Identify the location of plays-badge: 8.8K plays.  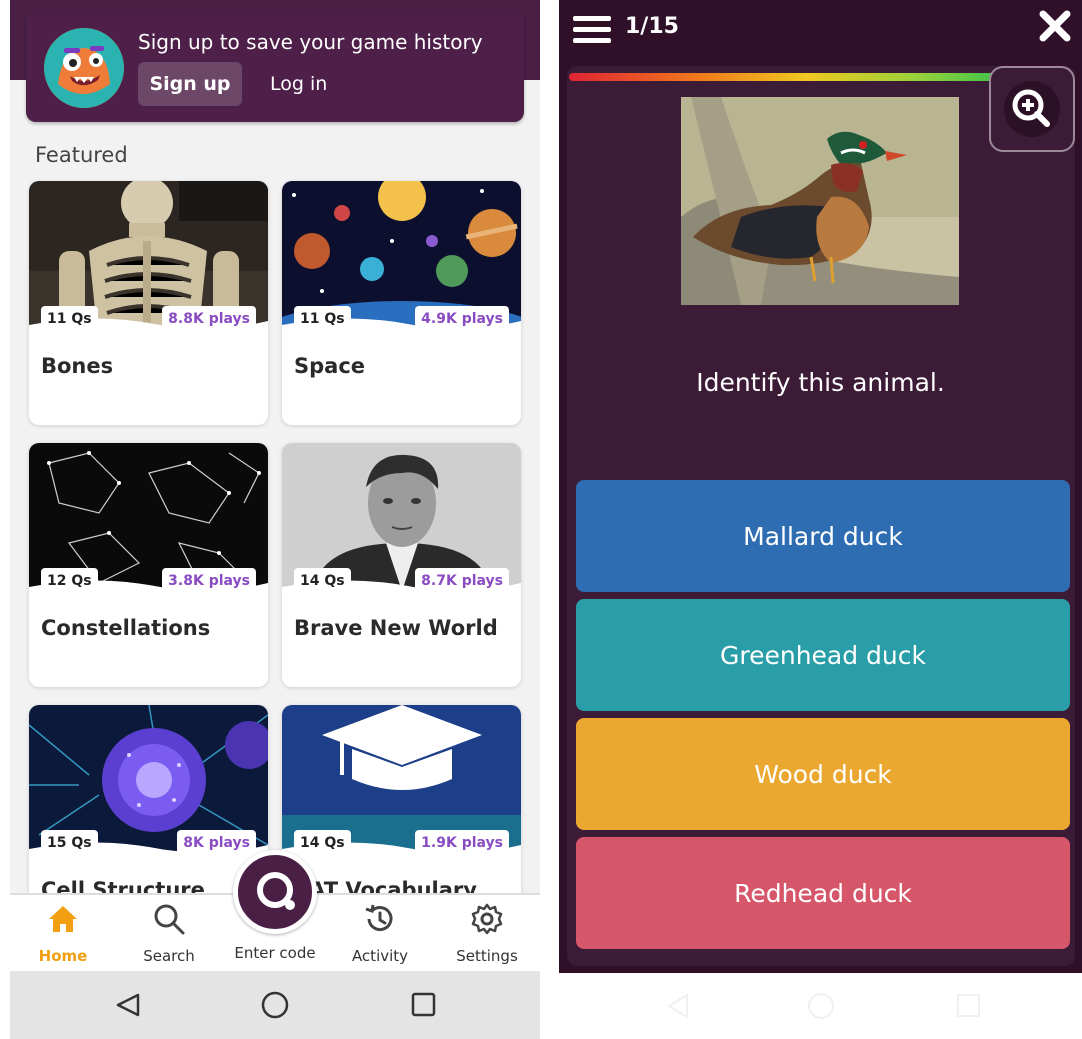
(209, 319).